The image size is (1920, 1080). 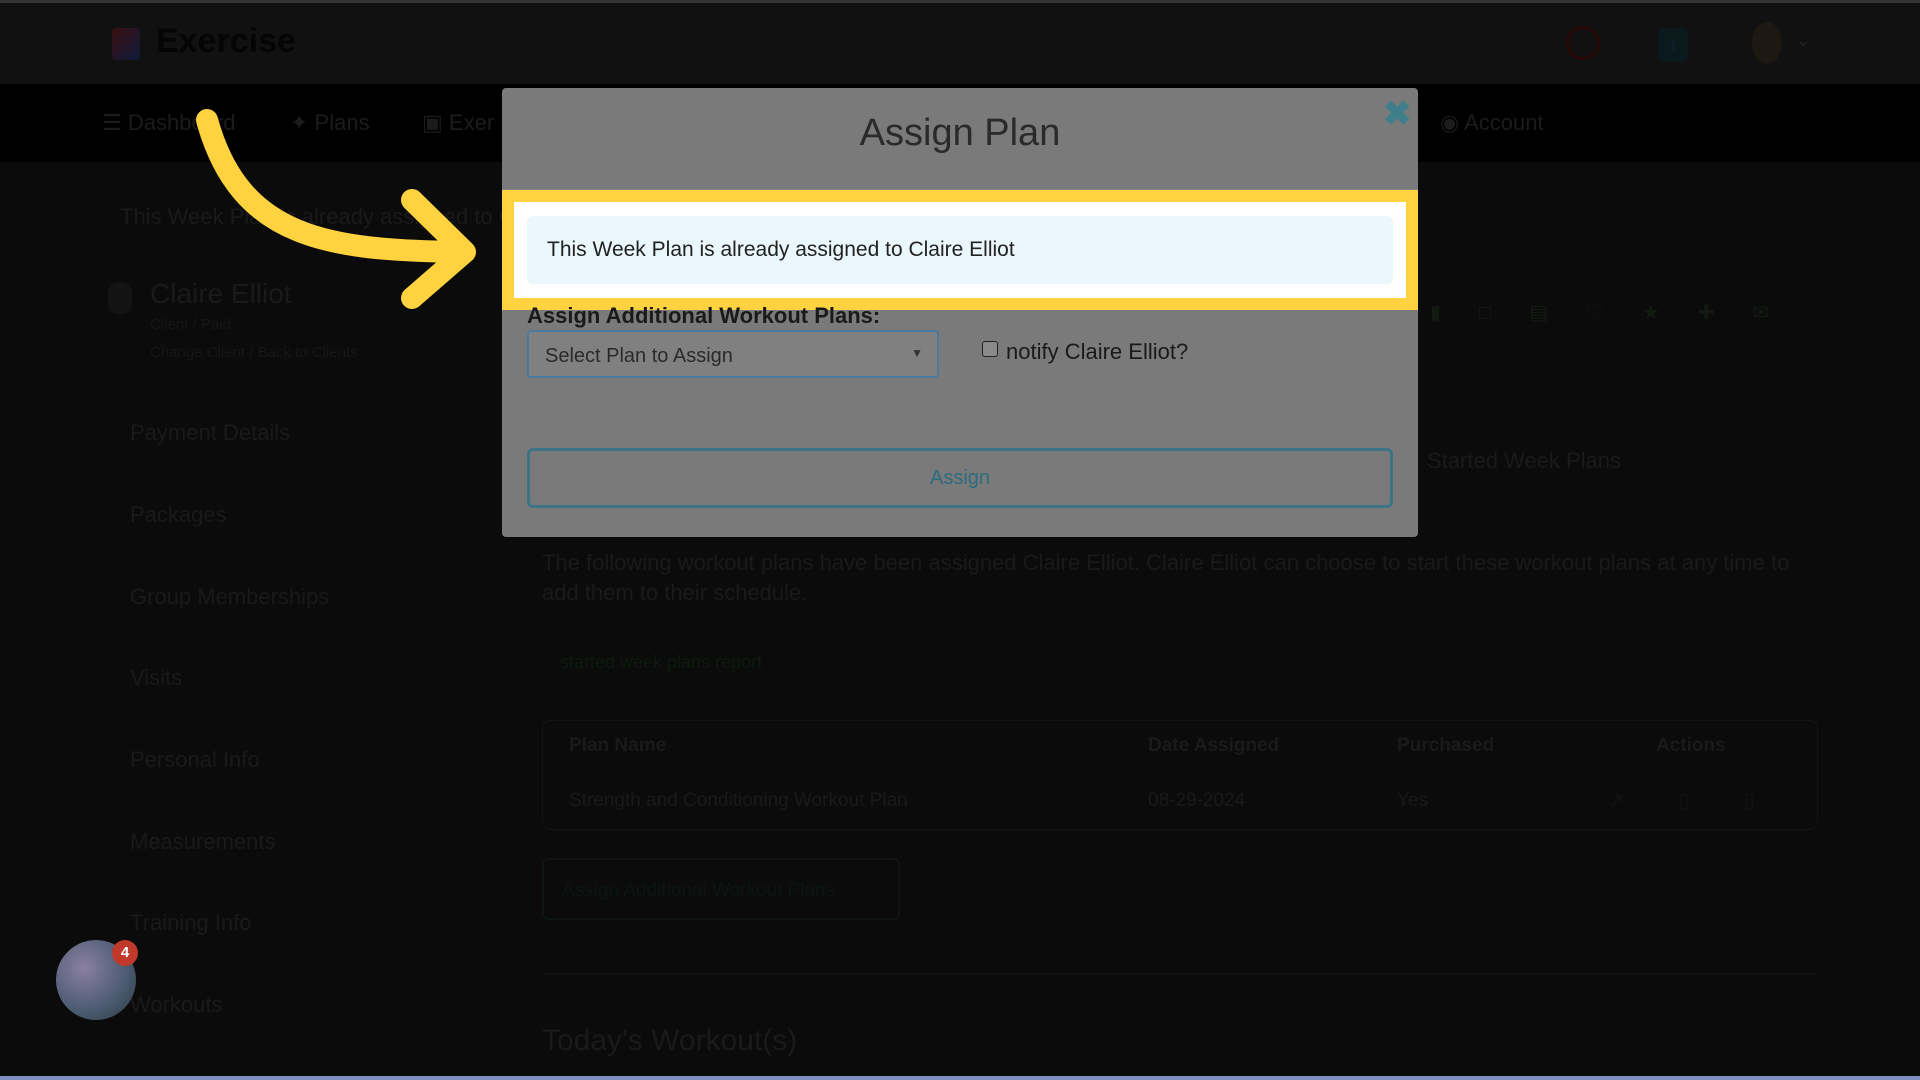 I want to click on notify-label: notify Claire Elliot?, so click(x=1097, y=352).